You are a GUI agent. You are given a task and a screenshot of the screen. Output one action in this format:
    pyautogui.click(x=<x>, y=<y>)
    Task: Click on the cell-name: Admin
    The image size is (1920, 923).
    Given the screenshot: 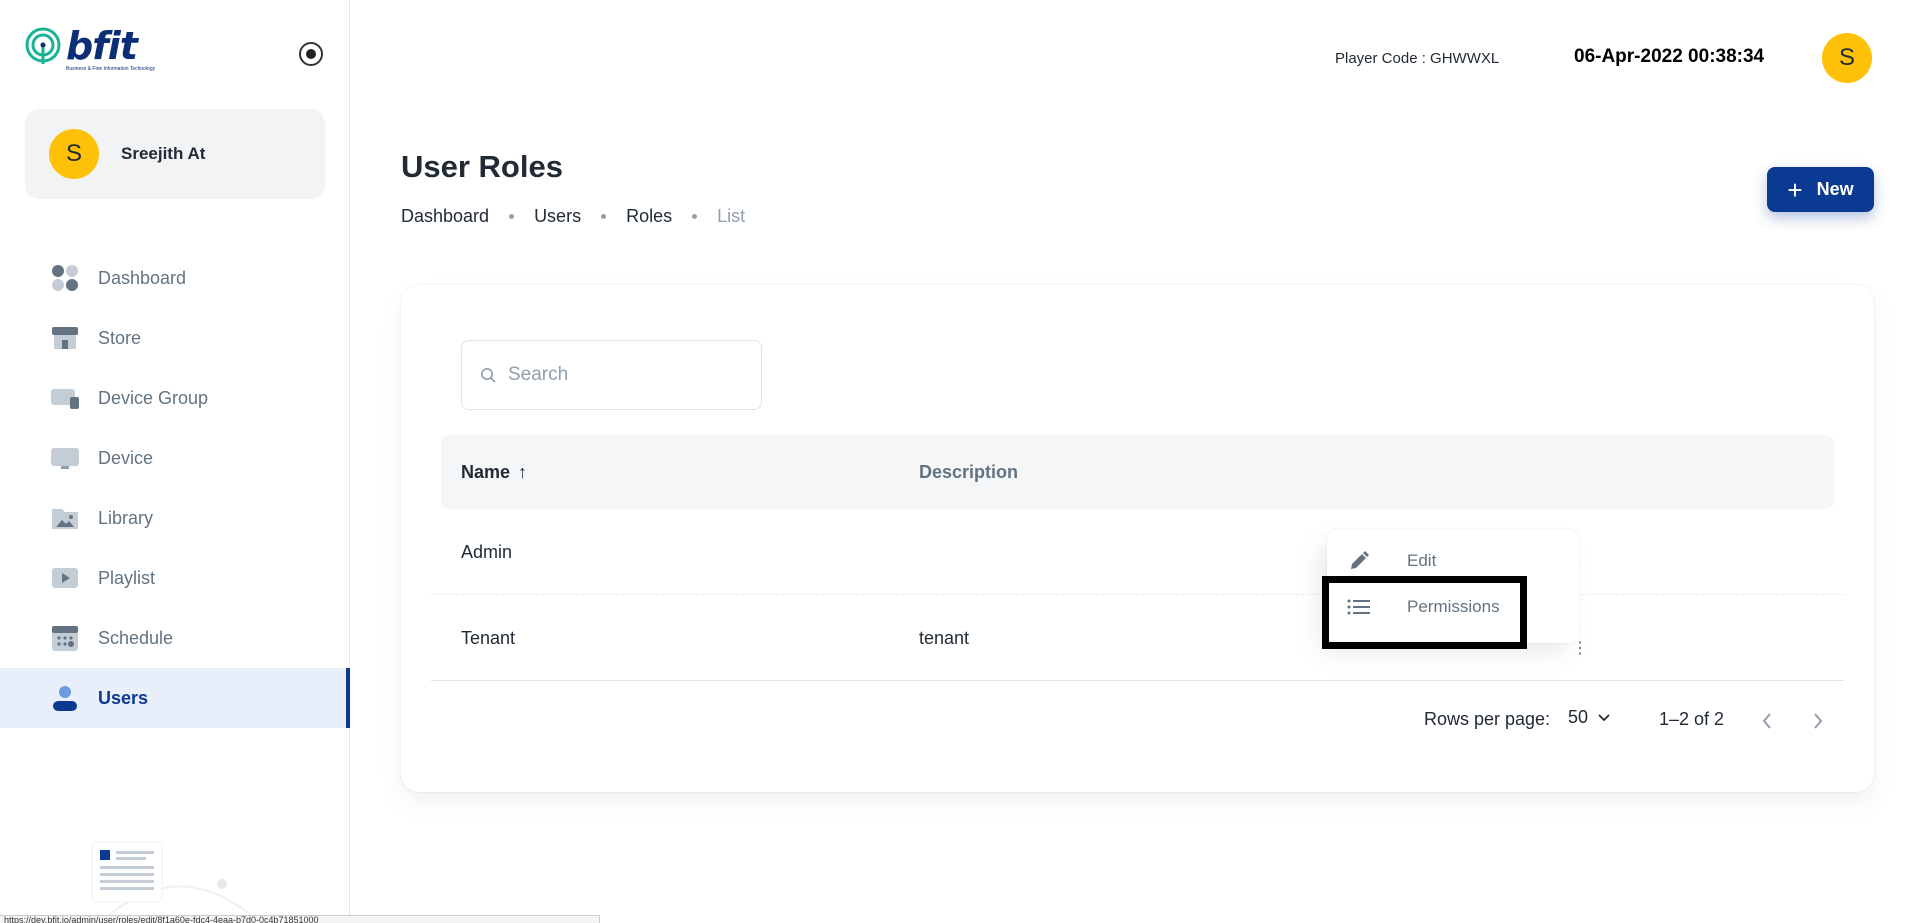 What is the action you would take?
    pyautogui.click(x=487, y=552)
    